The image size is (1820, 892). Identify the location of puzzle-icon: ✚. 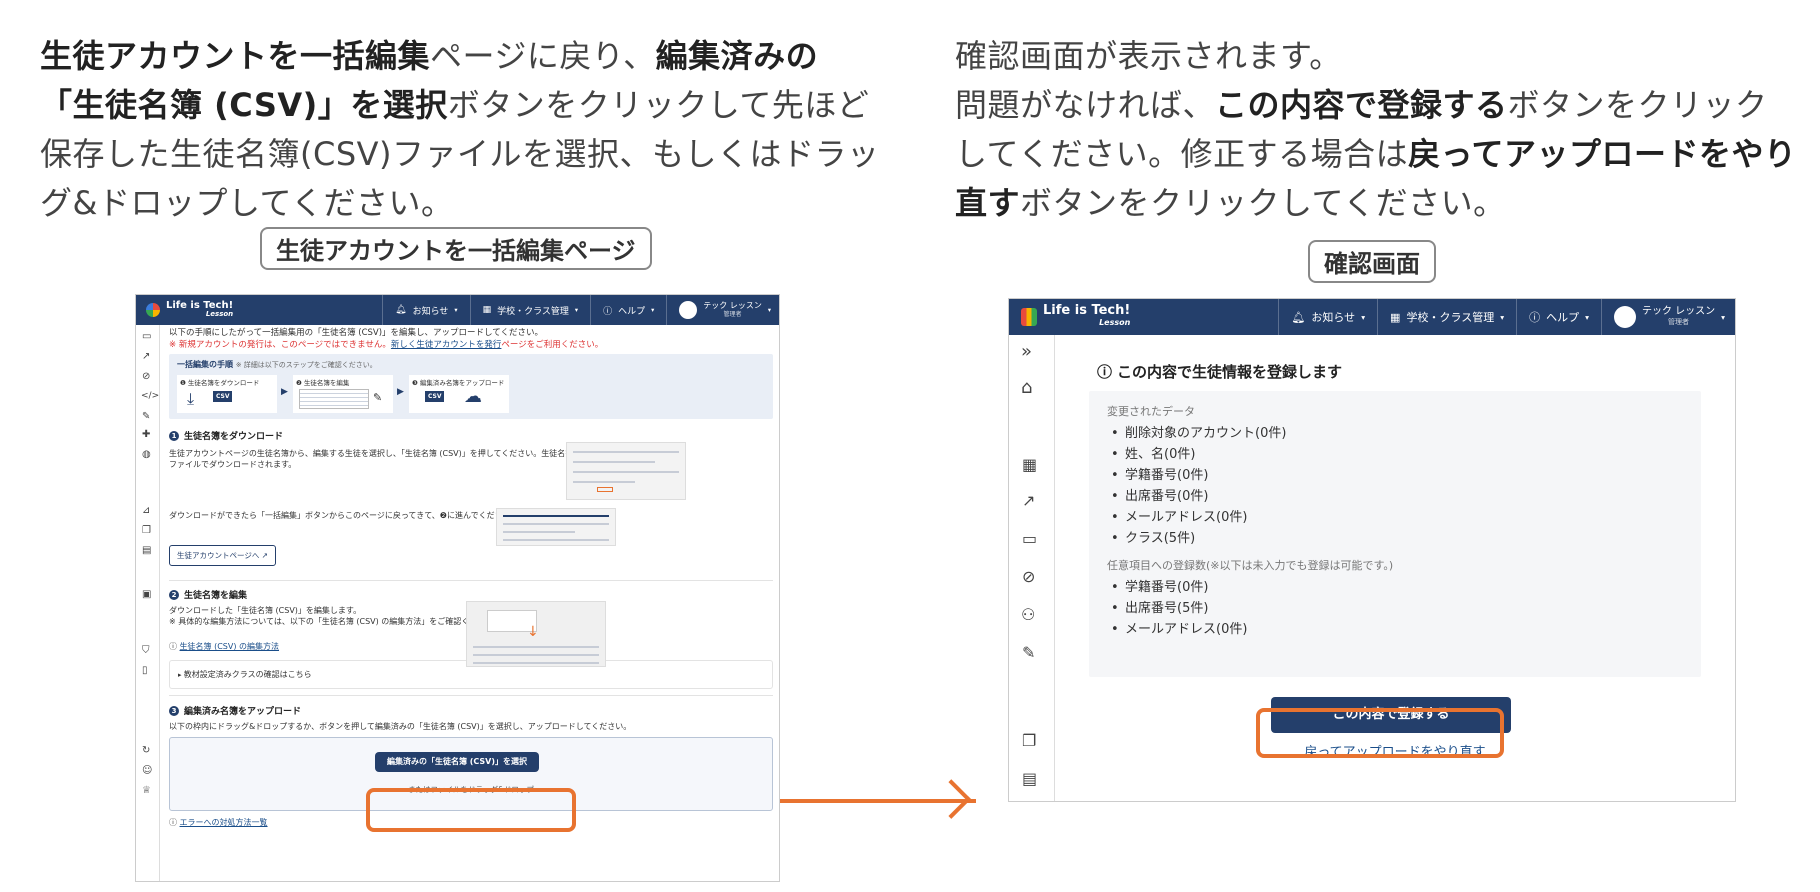
(146, 434).